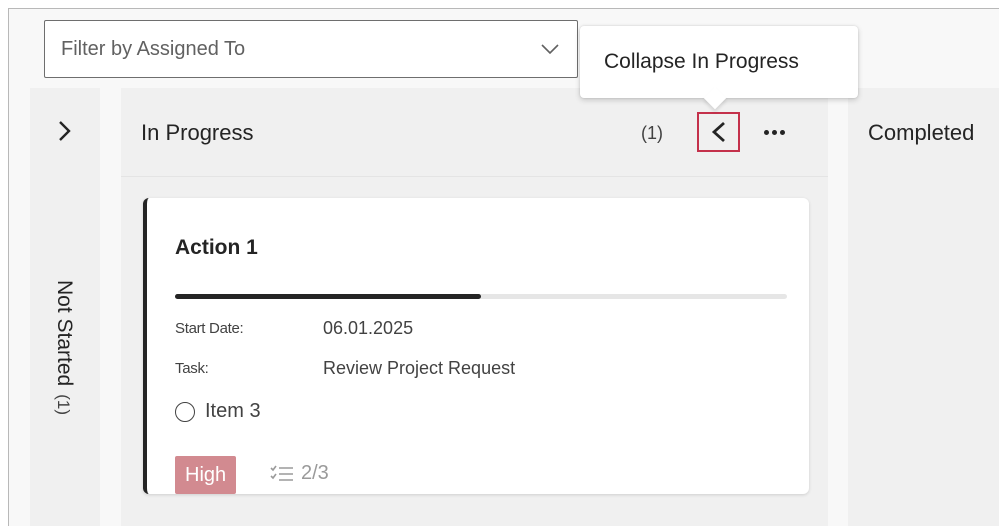 The image size is (999, 526). Describe the element at coordinates (197, 132) in the screenshot. I see `column-in-progress-title: In Progress` at that location.